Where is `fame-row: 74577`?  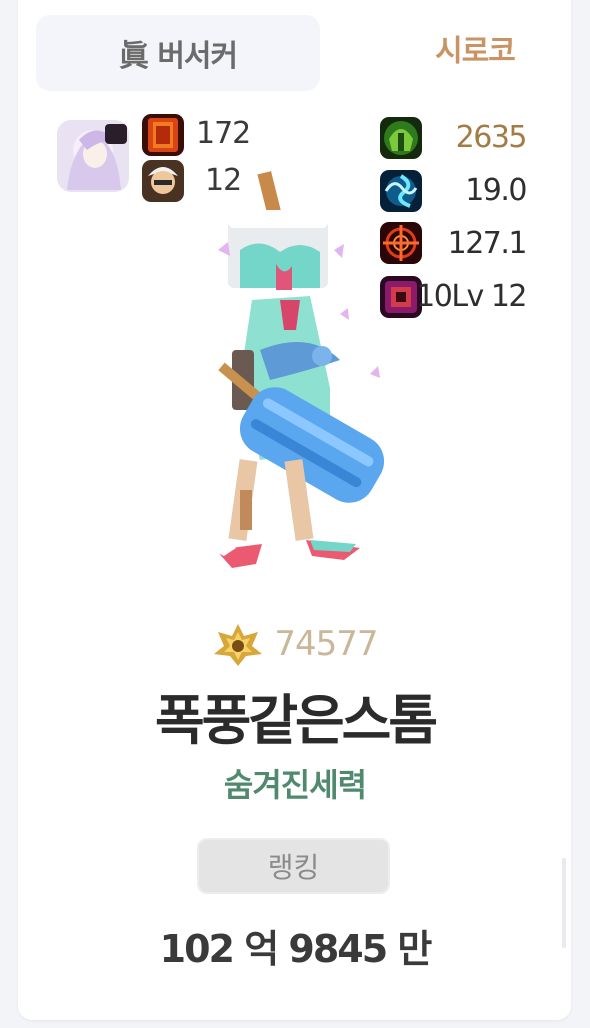 fame-row: 74577 is located at coordinates (295, 644).